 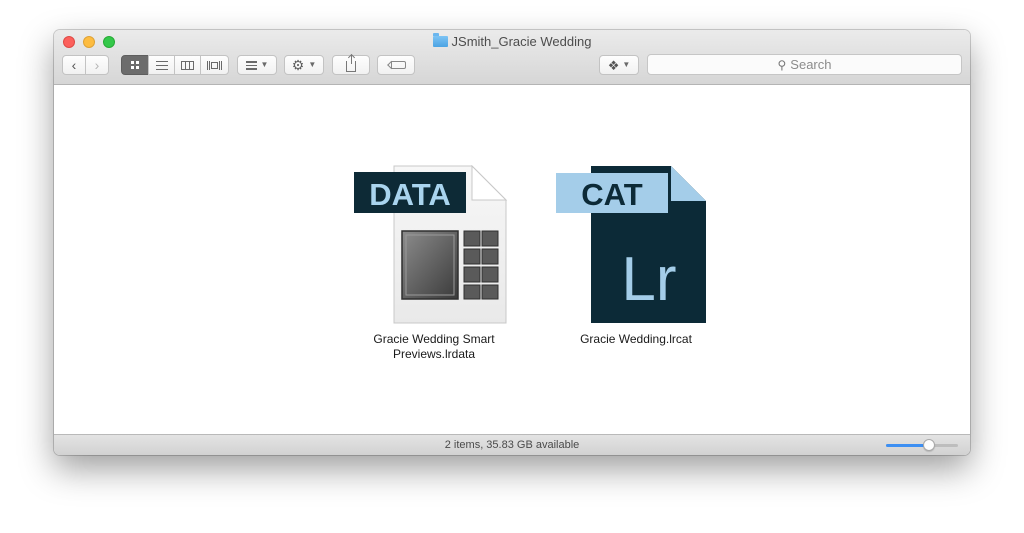 I want to click on file-label-lrdata: Gracie Wedding Smart Previews.lrdata, so click(x=434, y=347).